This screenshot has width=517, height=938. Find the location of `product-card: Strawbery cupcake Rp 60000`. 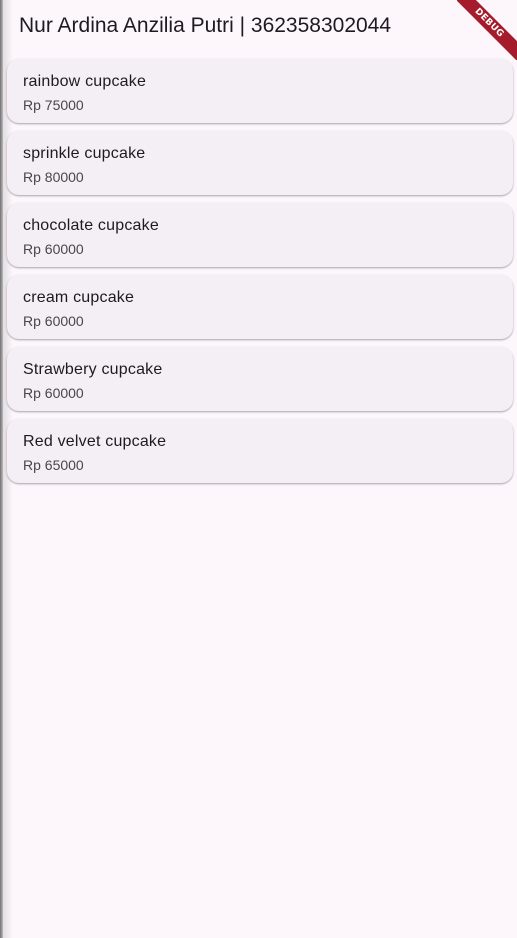

product-card: Strawbery cupcake Rp 60000 is located at coordinates (260, 379).